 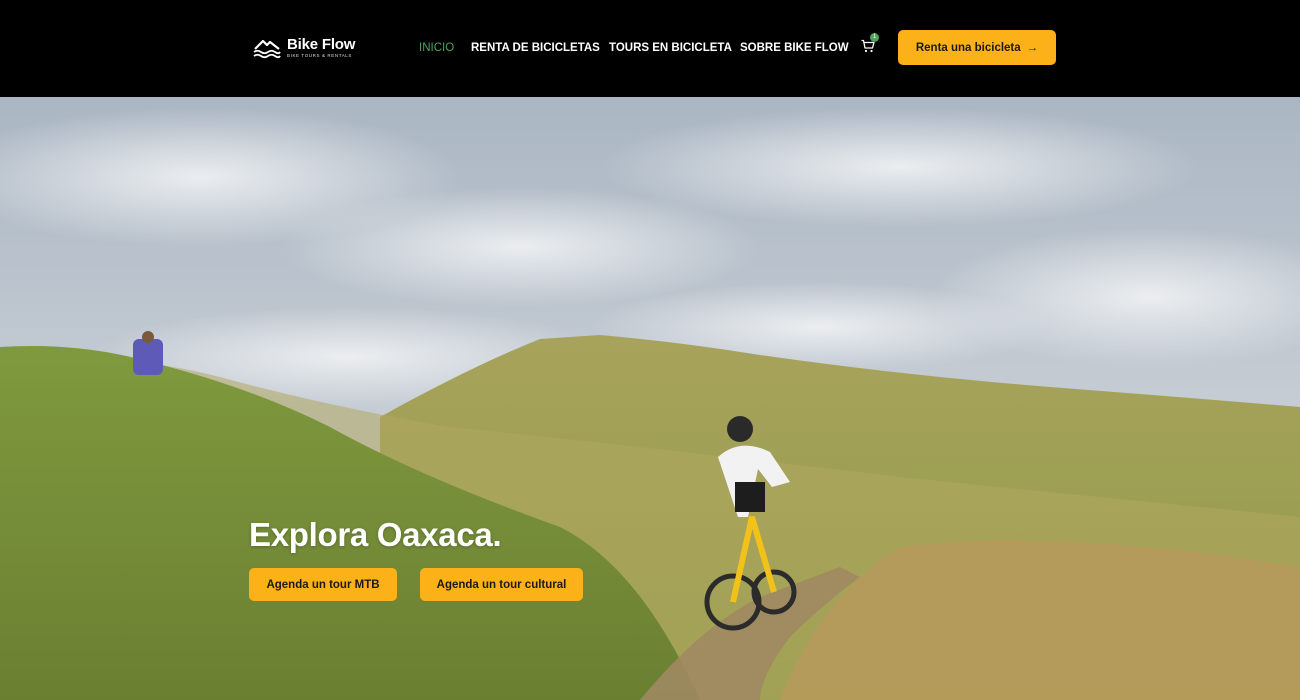 I want to click on brand-name: Bike Flow, so click(x=321, y=45).